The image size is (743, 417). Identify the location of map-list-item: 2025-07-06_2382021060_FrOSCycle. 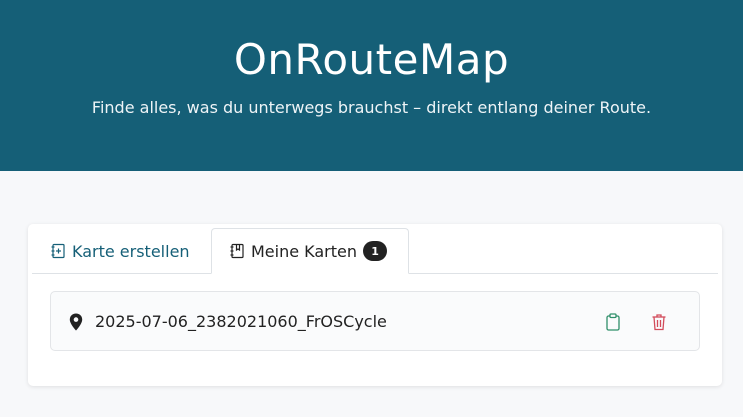
(375, 321).